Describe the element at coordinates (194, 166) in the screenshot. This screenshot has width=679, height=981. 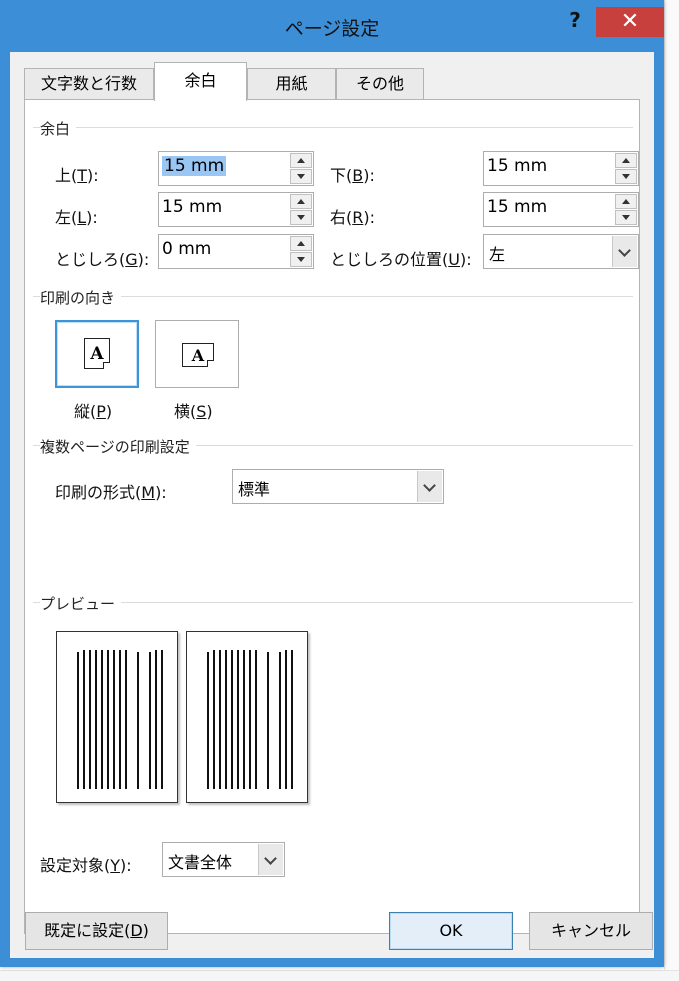
I see `top-margin-value: 15 mm` at that location.